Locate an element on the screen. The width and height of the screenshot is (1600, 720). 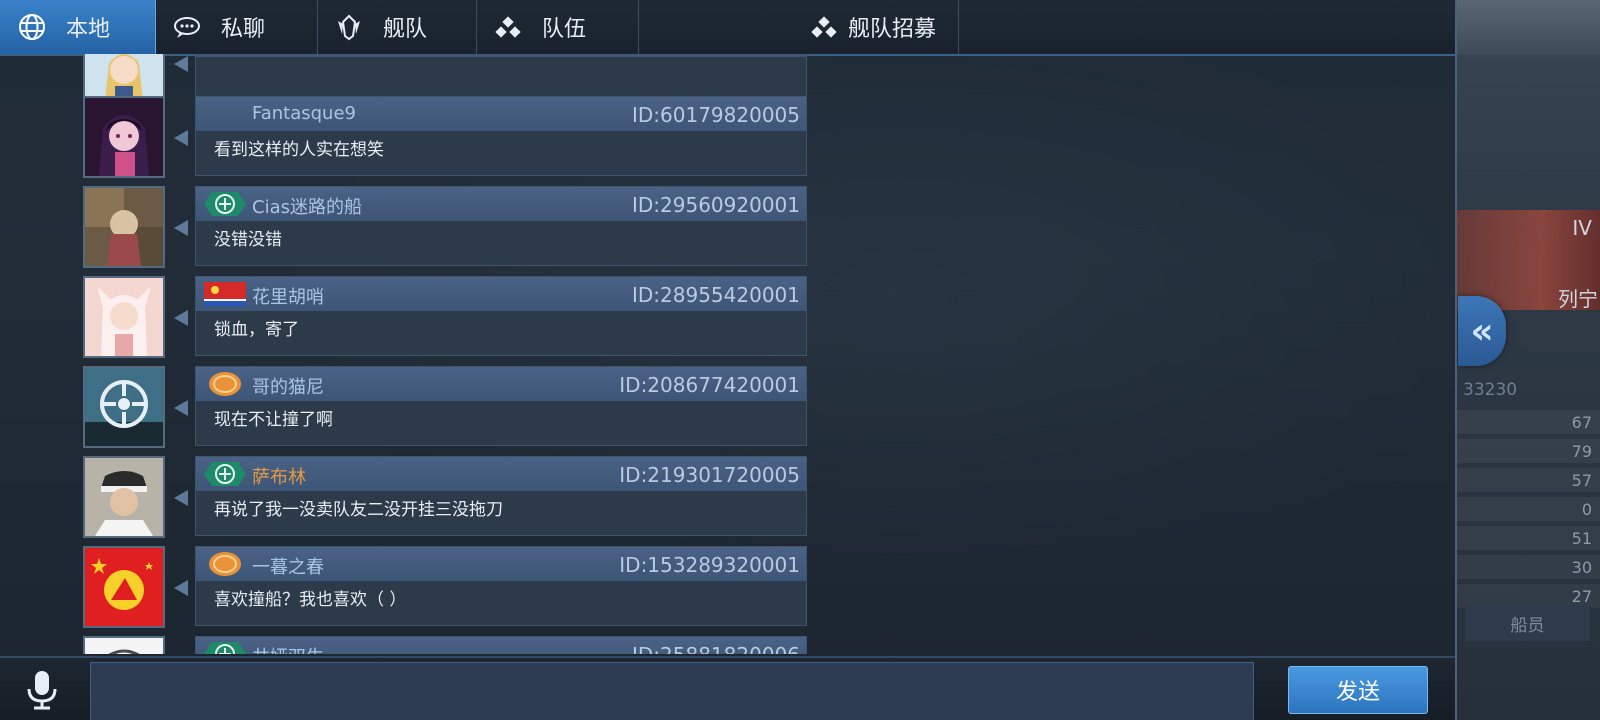
sender-id: ID:208677420001 is located at coordinates (709, 385).